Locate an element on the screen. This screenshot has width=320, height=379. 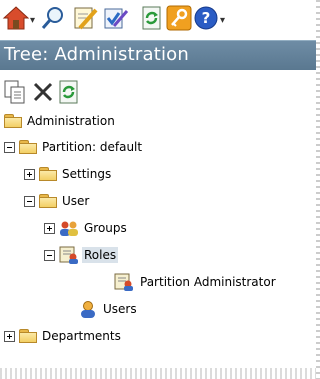
tree-item-label: Groups is located at coordinates (105, 228).